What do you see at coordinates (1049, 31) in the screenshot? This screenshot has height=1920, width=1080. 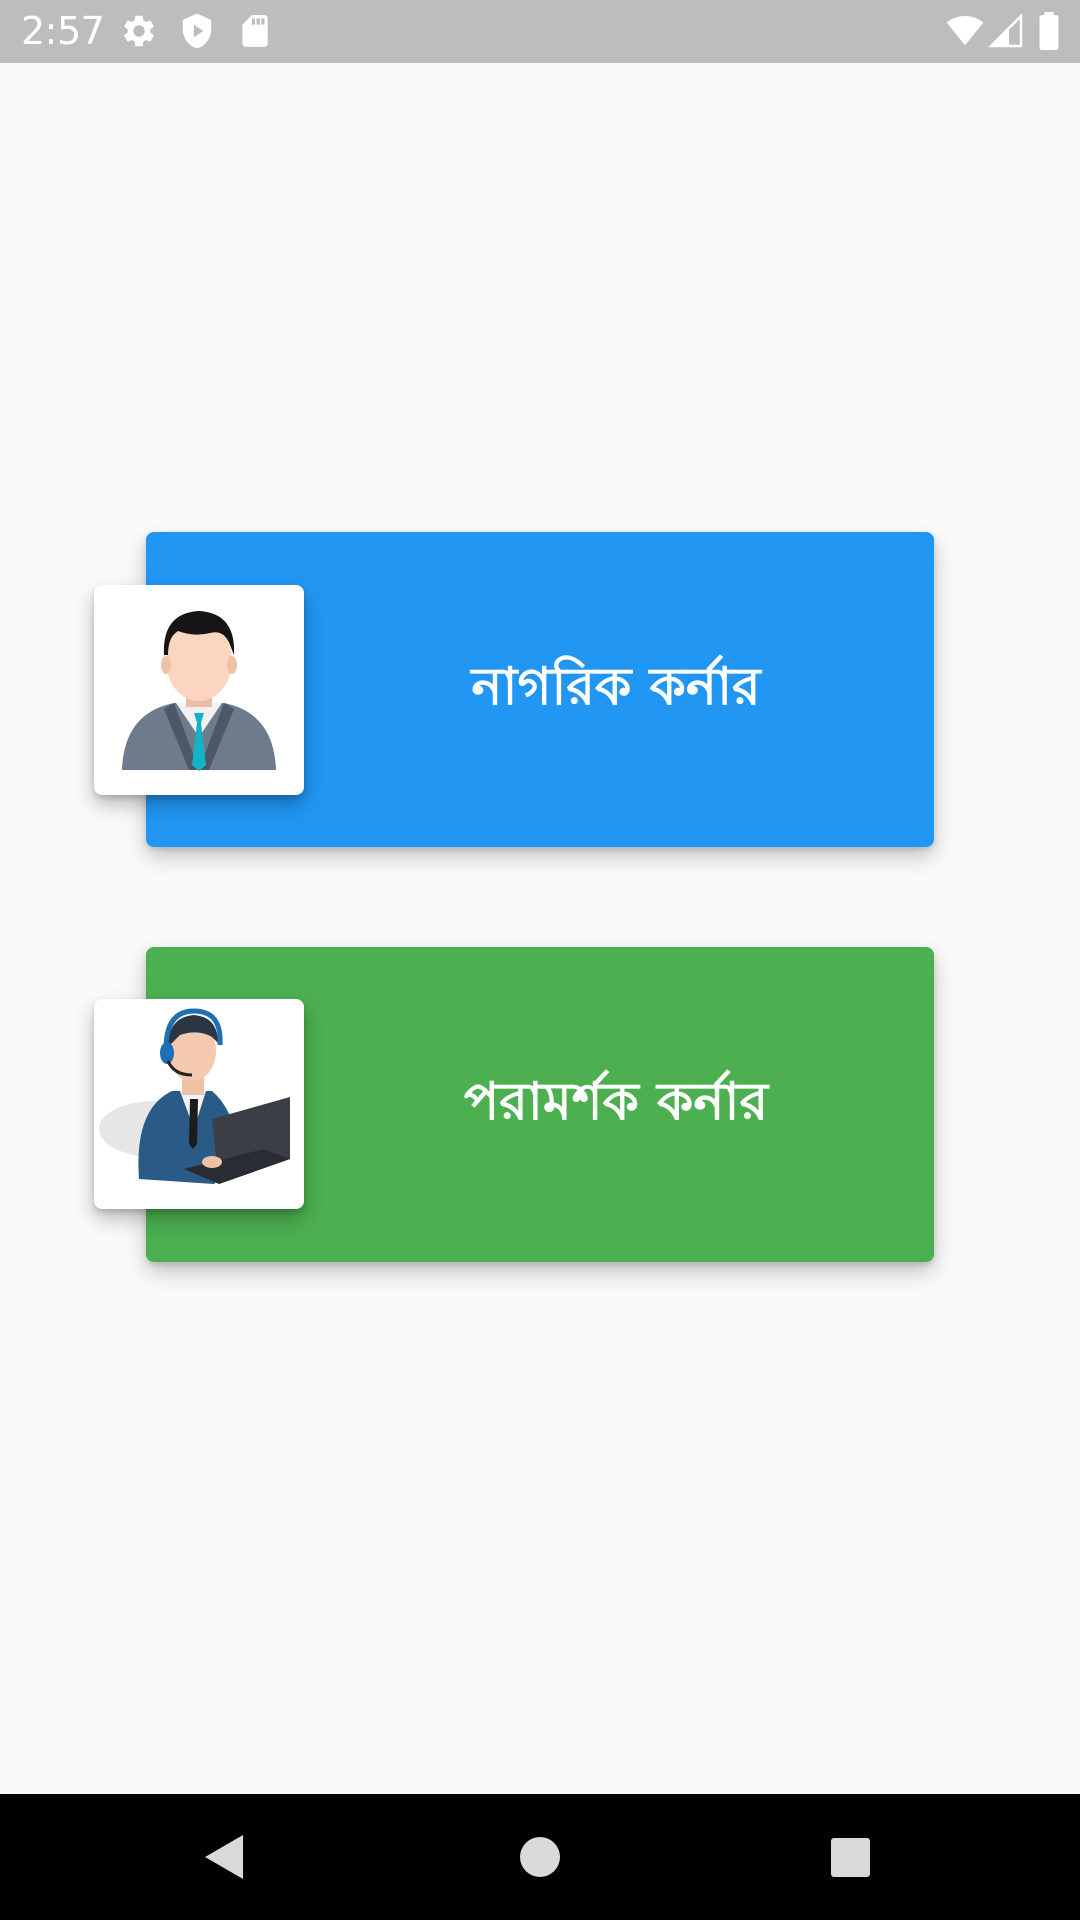 I see `battery-icon` at bounding box center [1049, 31].